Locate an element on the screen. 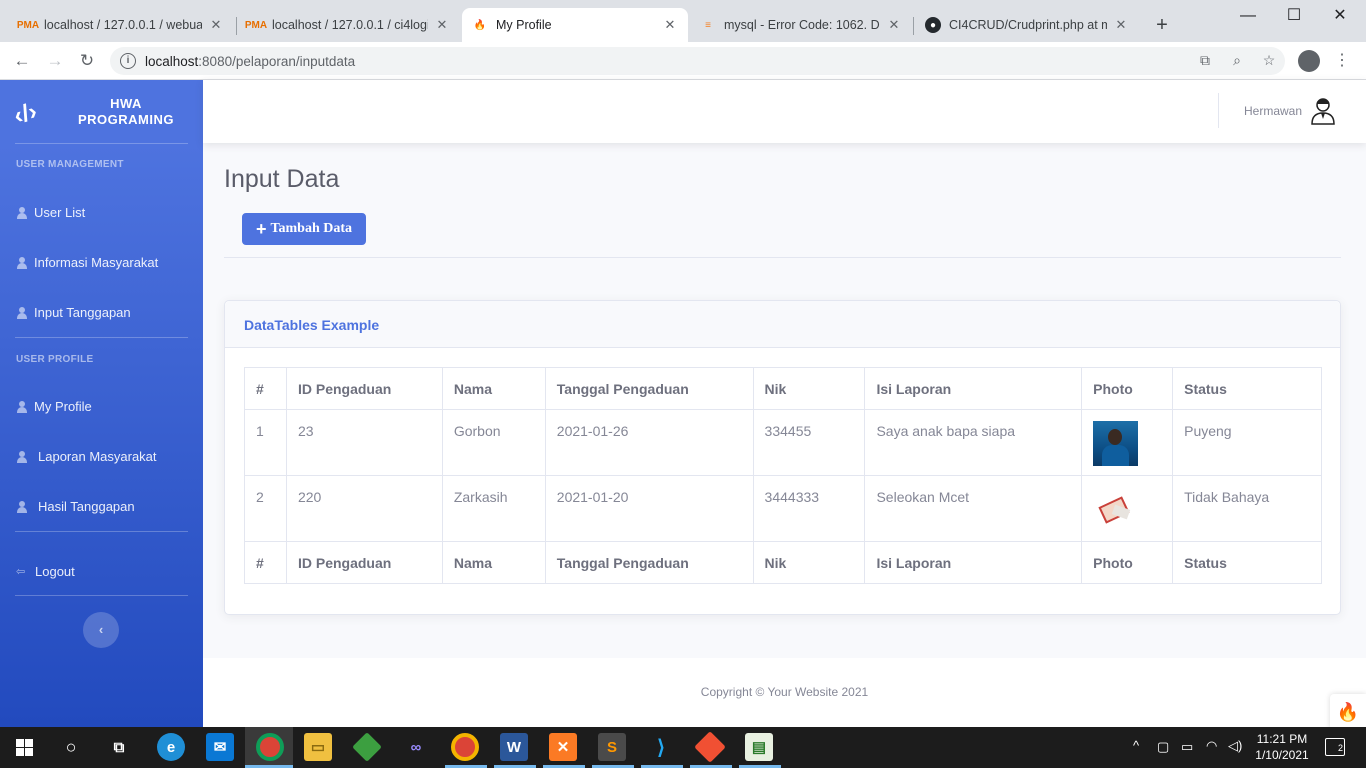  browser-tab-stackoverflow: ≡ mysql - Error Code: 1062. Dupl ✕ is located at coordinates (801, 25).